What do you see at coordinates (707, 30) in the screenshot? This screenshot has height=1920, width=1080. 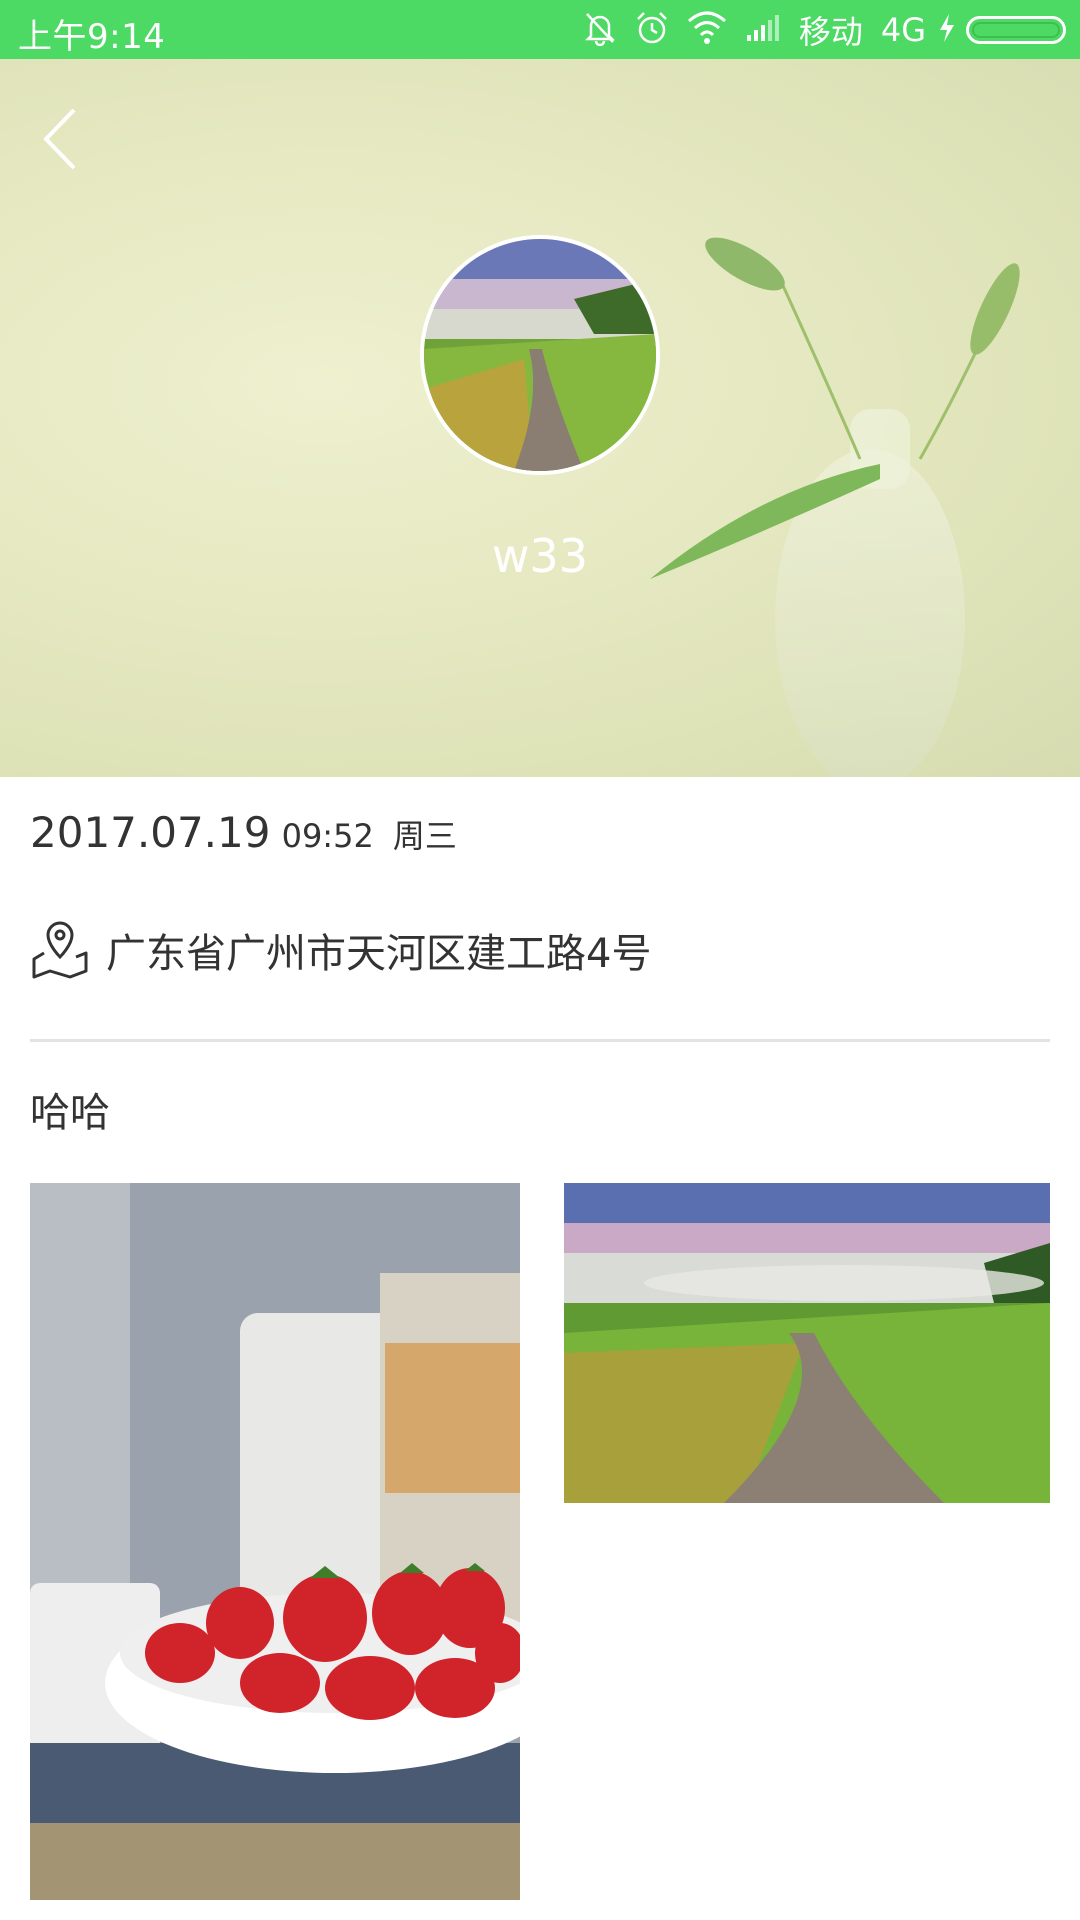 I see `wifi-icon` at bounding box center [707, 30].